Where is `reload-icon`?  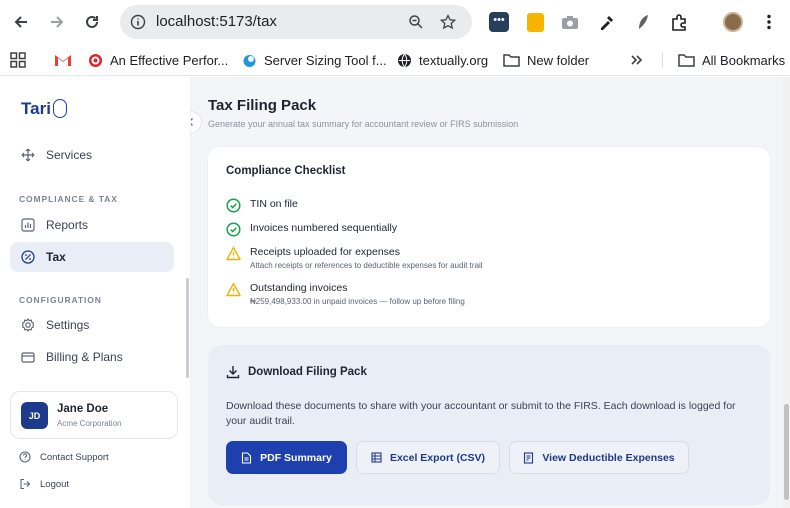
reload-icon is located at coordinates (92, 21).